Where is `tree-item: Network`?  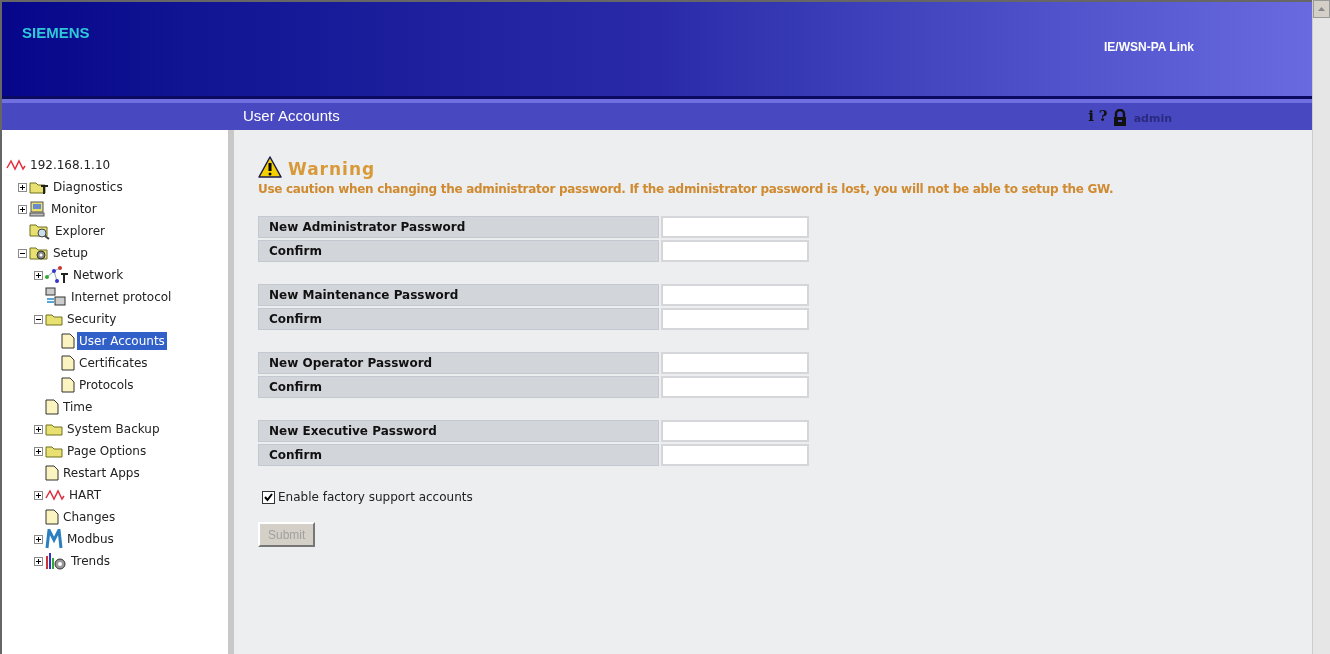 tree-item: Network is located at coordinates (98, 275).